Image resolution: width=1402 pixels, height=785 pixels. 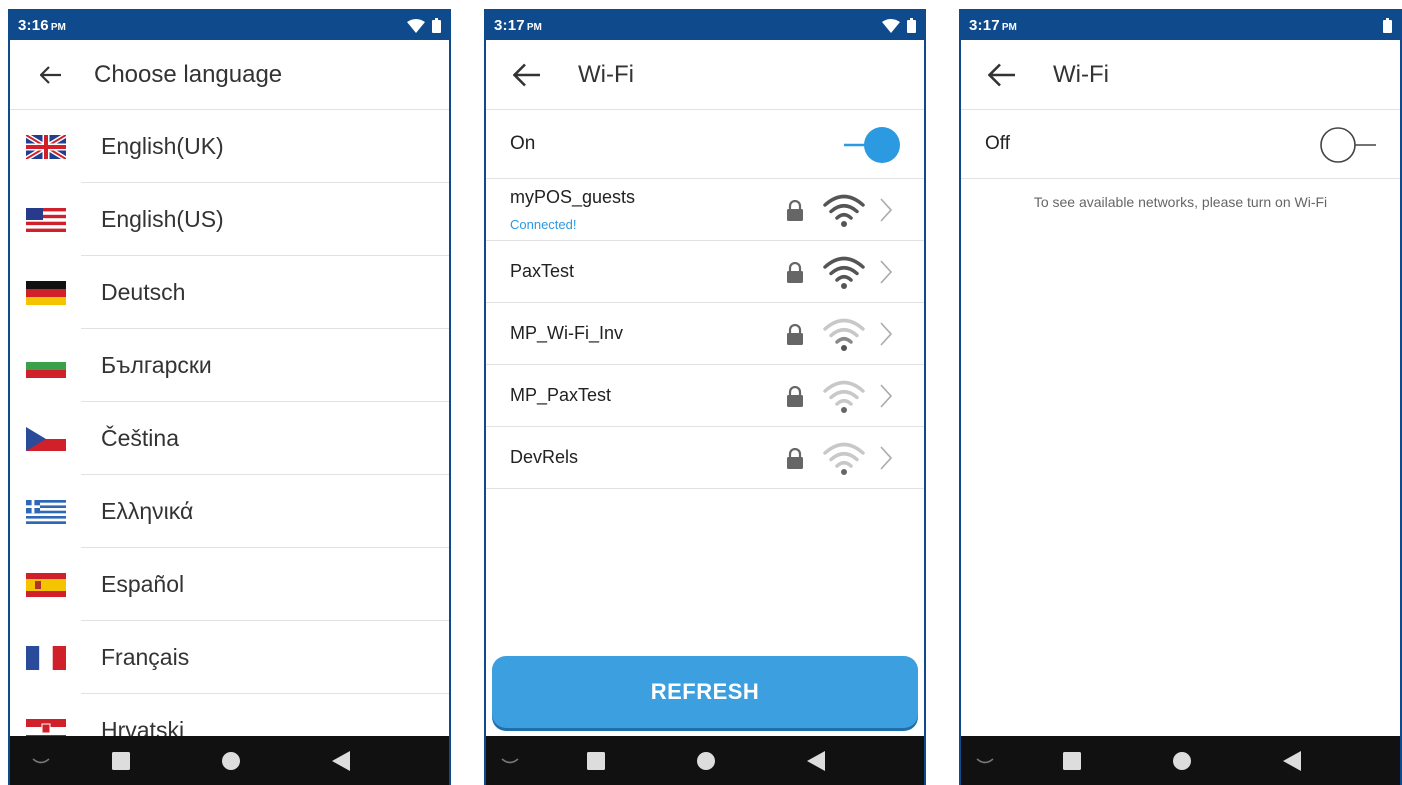 I want to click on page-title: Choose language, so click(x=188, y=74).